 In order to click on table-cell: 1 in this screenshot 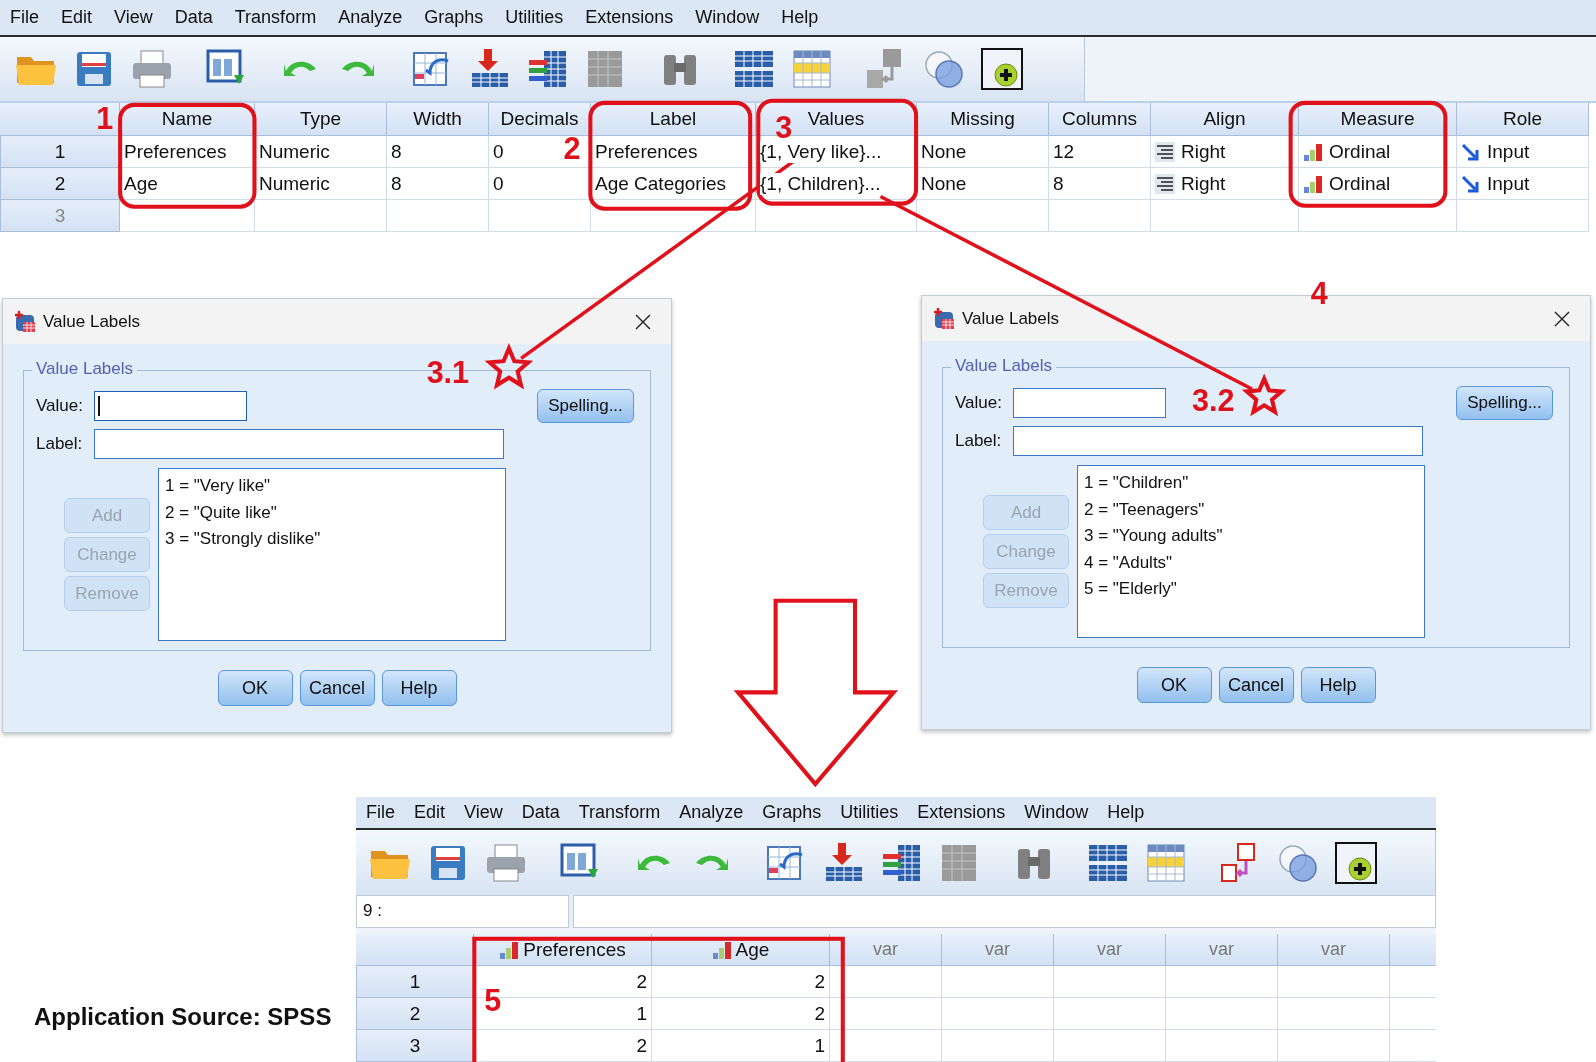, I will do `click(741, 1046)`.